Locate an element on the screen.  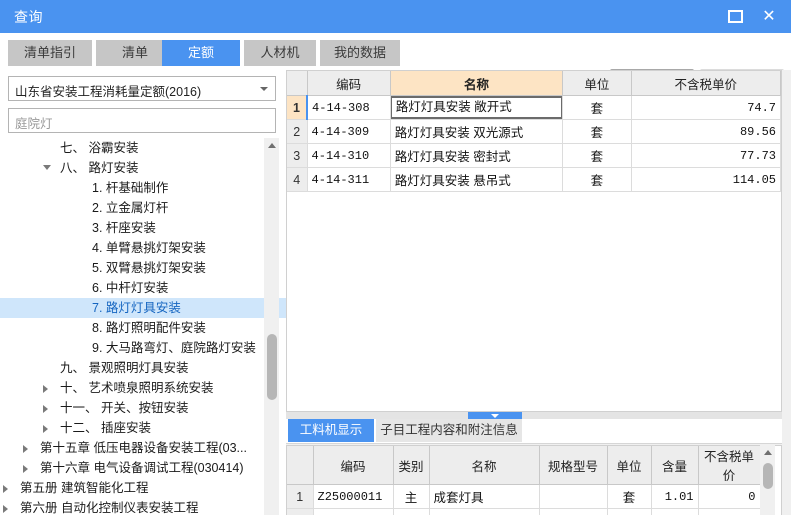
table-row: 3 4-14-310 路灯灯具安装 密封式套 77.73 is located at coordinates (534, 155).